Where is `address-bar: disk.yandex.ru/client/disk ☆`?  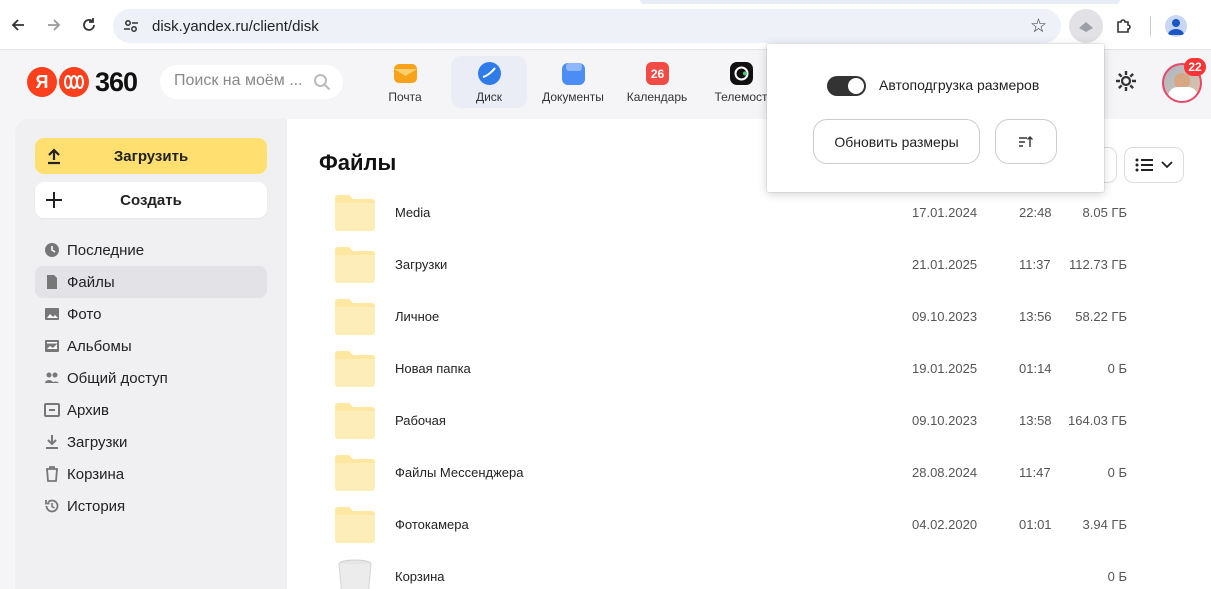 address-bar: disk.yandex.ru/client/disk ☆ is located at coordinates (587, 26).